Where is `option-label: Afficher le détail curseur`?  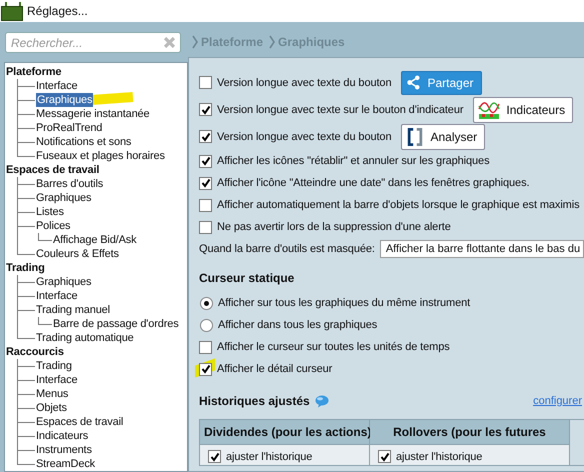 option-label: Afficher le détail curseur is located at coordinates (274, 369).